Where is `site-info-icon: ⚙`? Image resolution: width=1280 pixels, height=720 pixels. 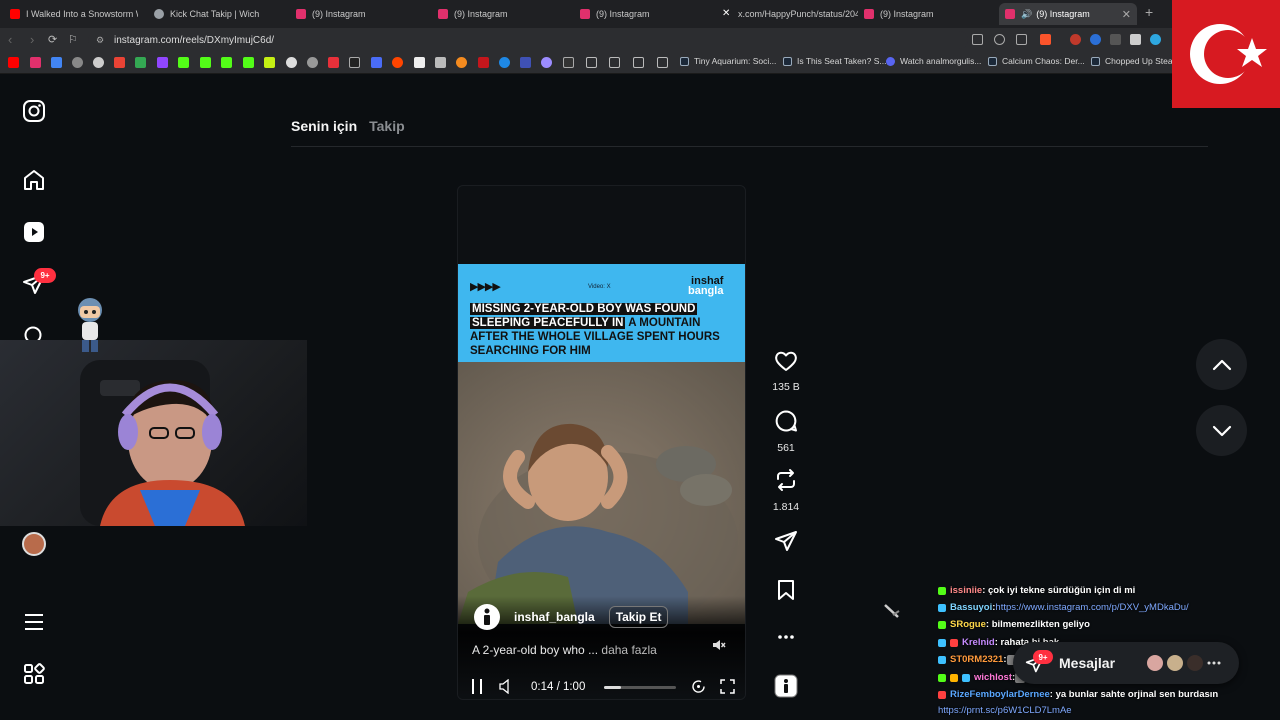
site-info-icon: ⚙ is located at coordinates (101, 40).